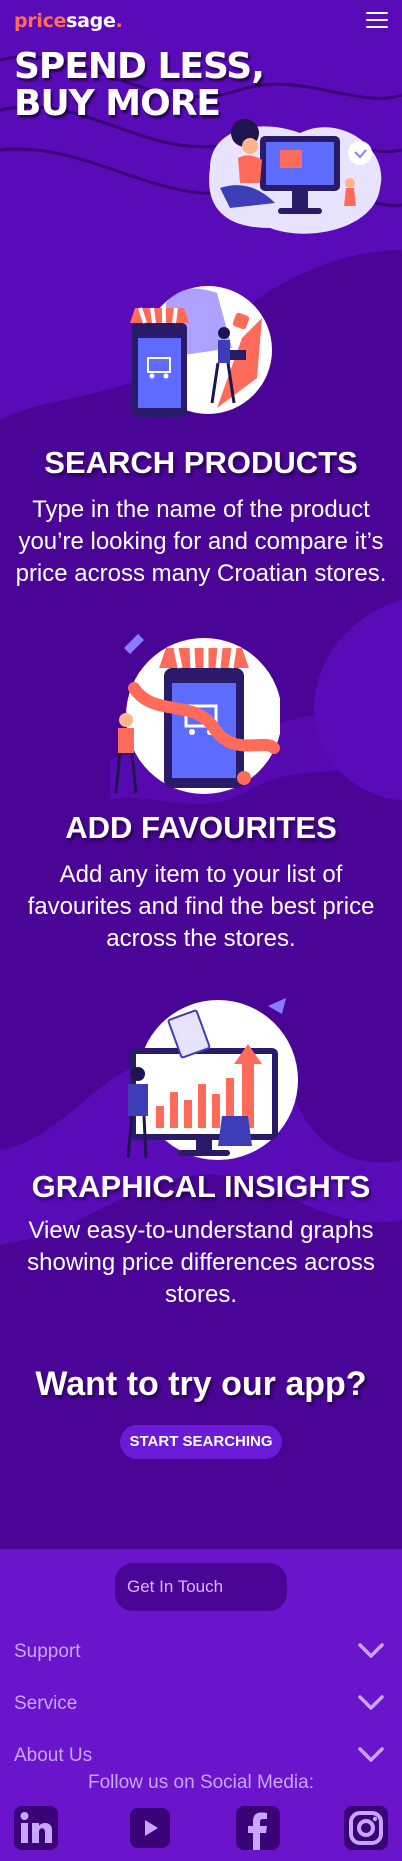 The image size is (402, 1861). What do you see at coordinates (139, 66) in the screenshot?
I see `hero-title-line1: SPEND LESS,` at bounding box center [139, 66].